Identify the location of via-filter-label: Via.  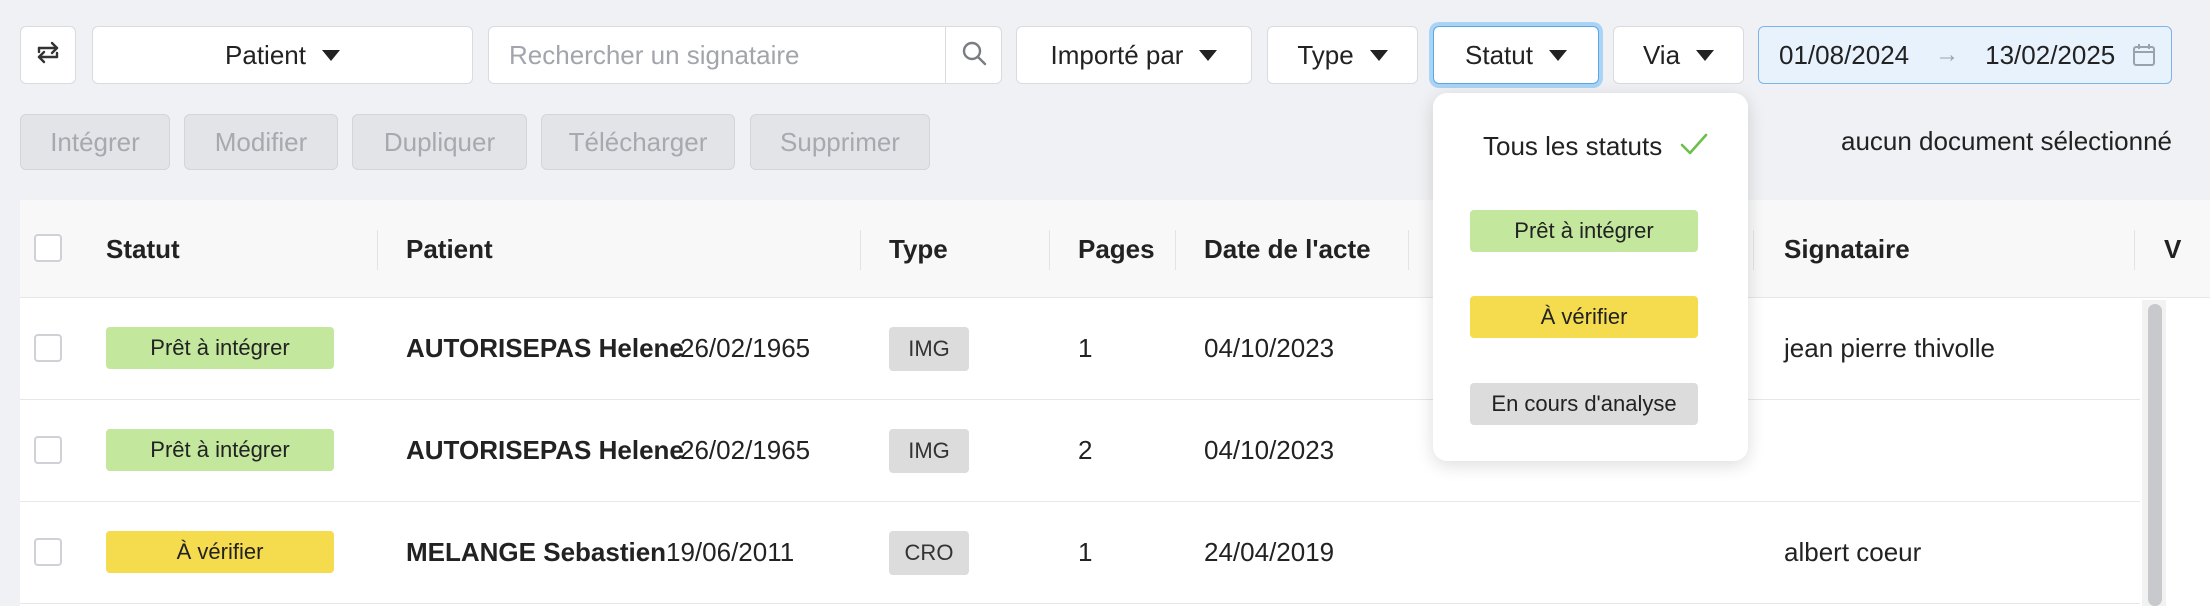
(1661, 54).